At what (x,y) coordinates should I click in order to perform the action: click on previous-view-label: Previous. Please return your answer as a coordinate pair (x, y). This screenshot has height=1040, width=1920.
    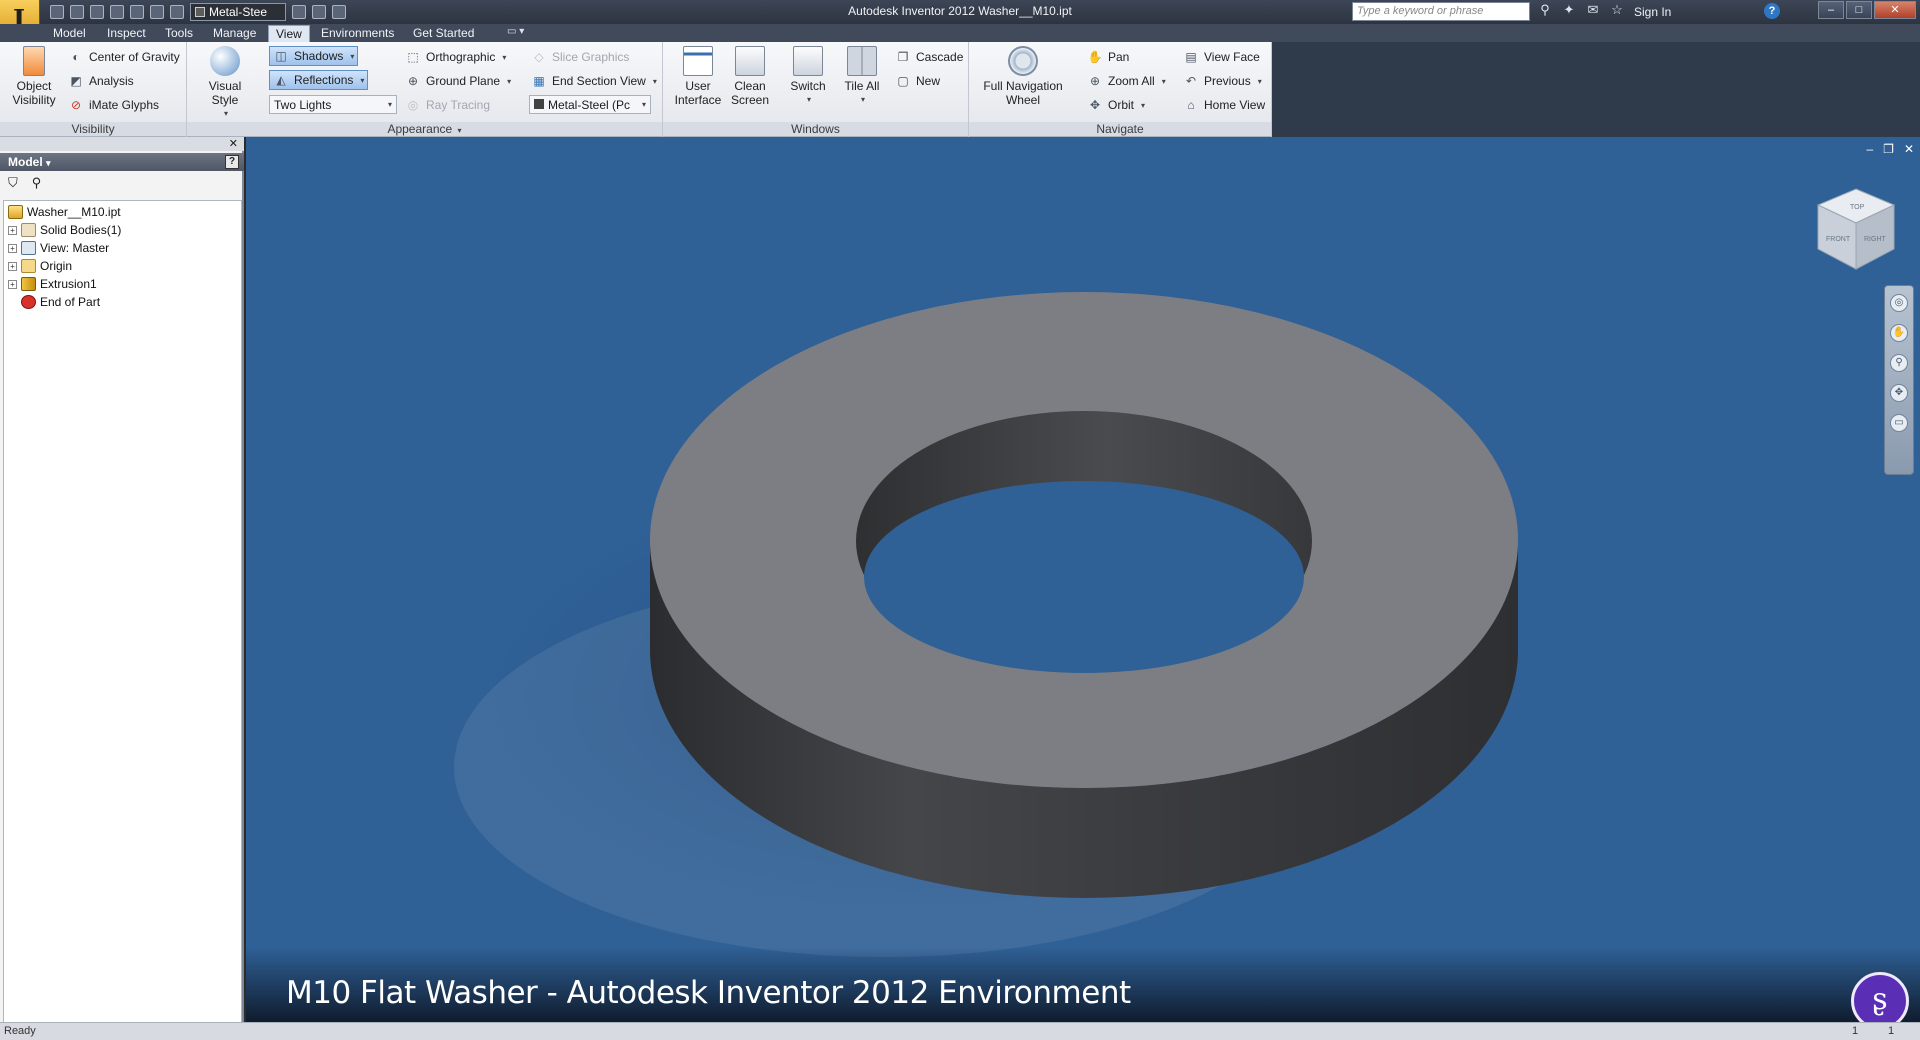
    Looking at the image, I should click on (1227, 81).